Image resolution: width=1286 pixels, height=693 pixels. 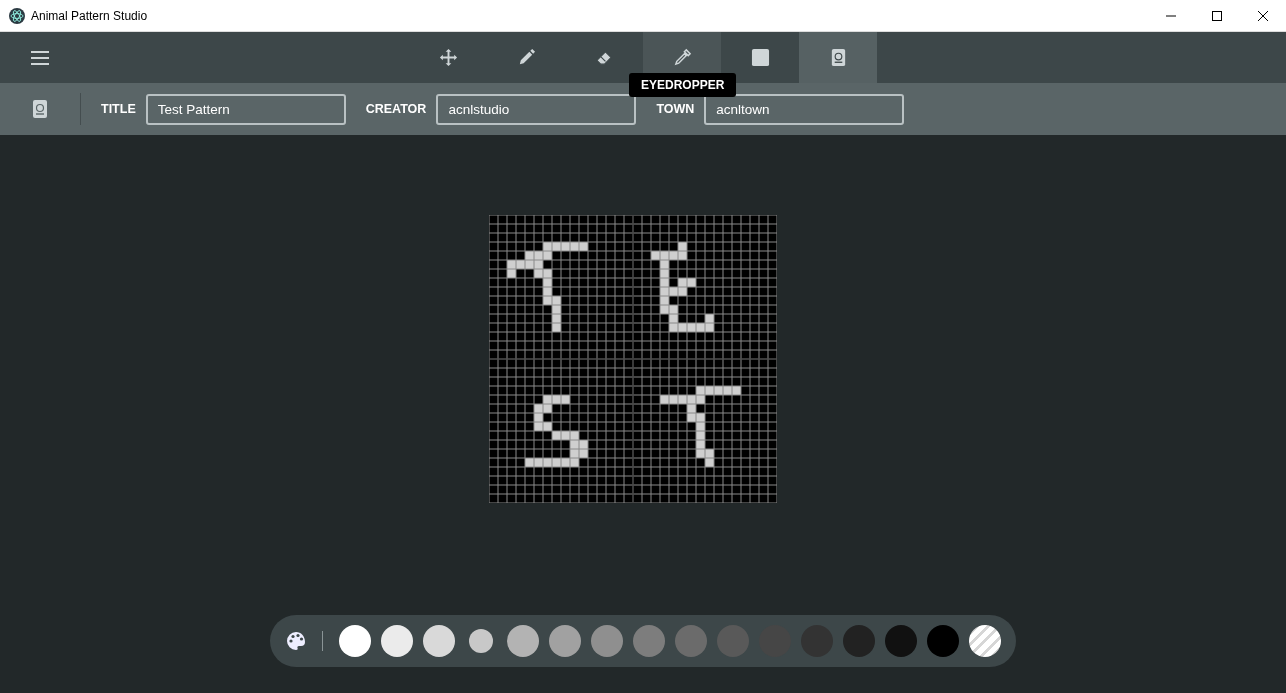 I want to click on transparent-swatch, so click(x=985, y=641).